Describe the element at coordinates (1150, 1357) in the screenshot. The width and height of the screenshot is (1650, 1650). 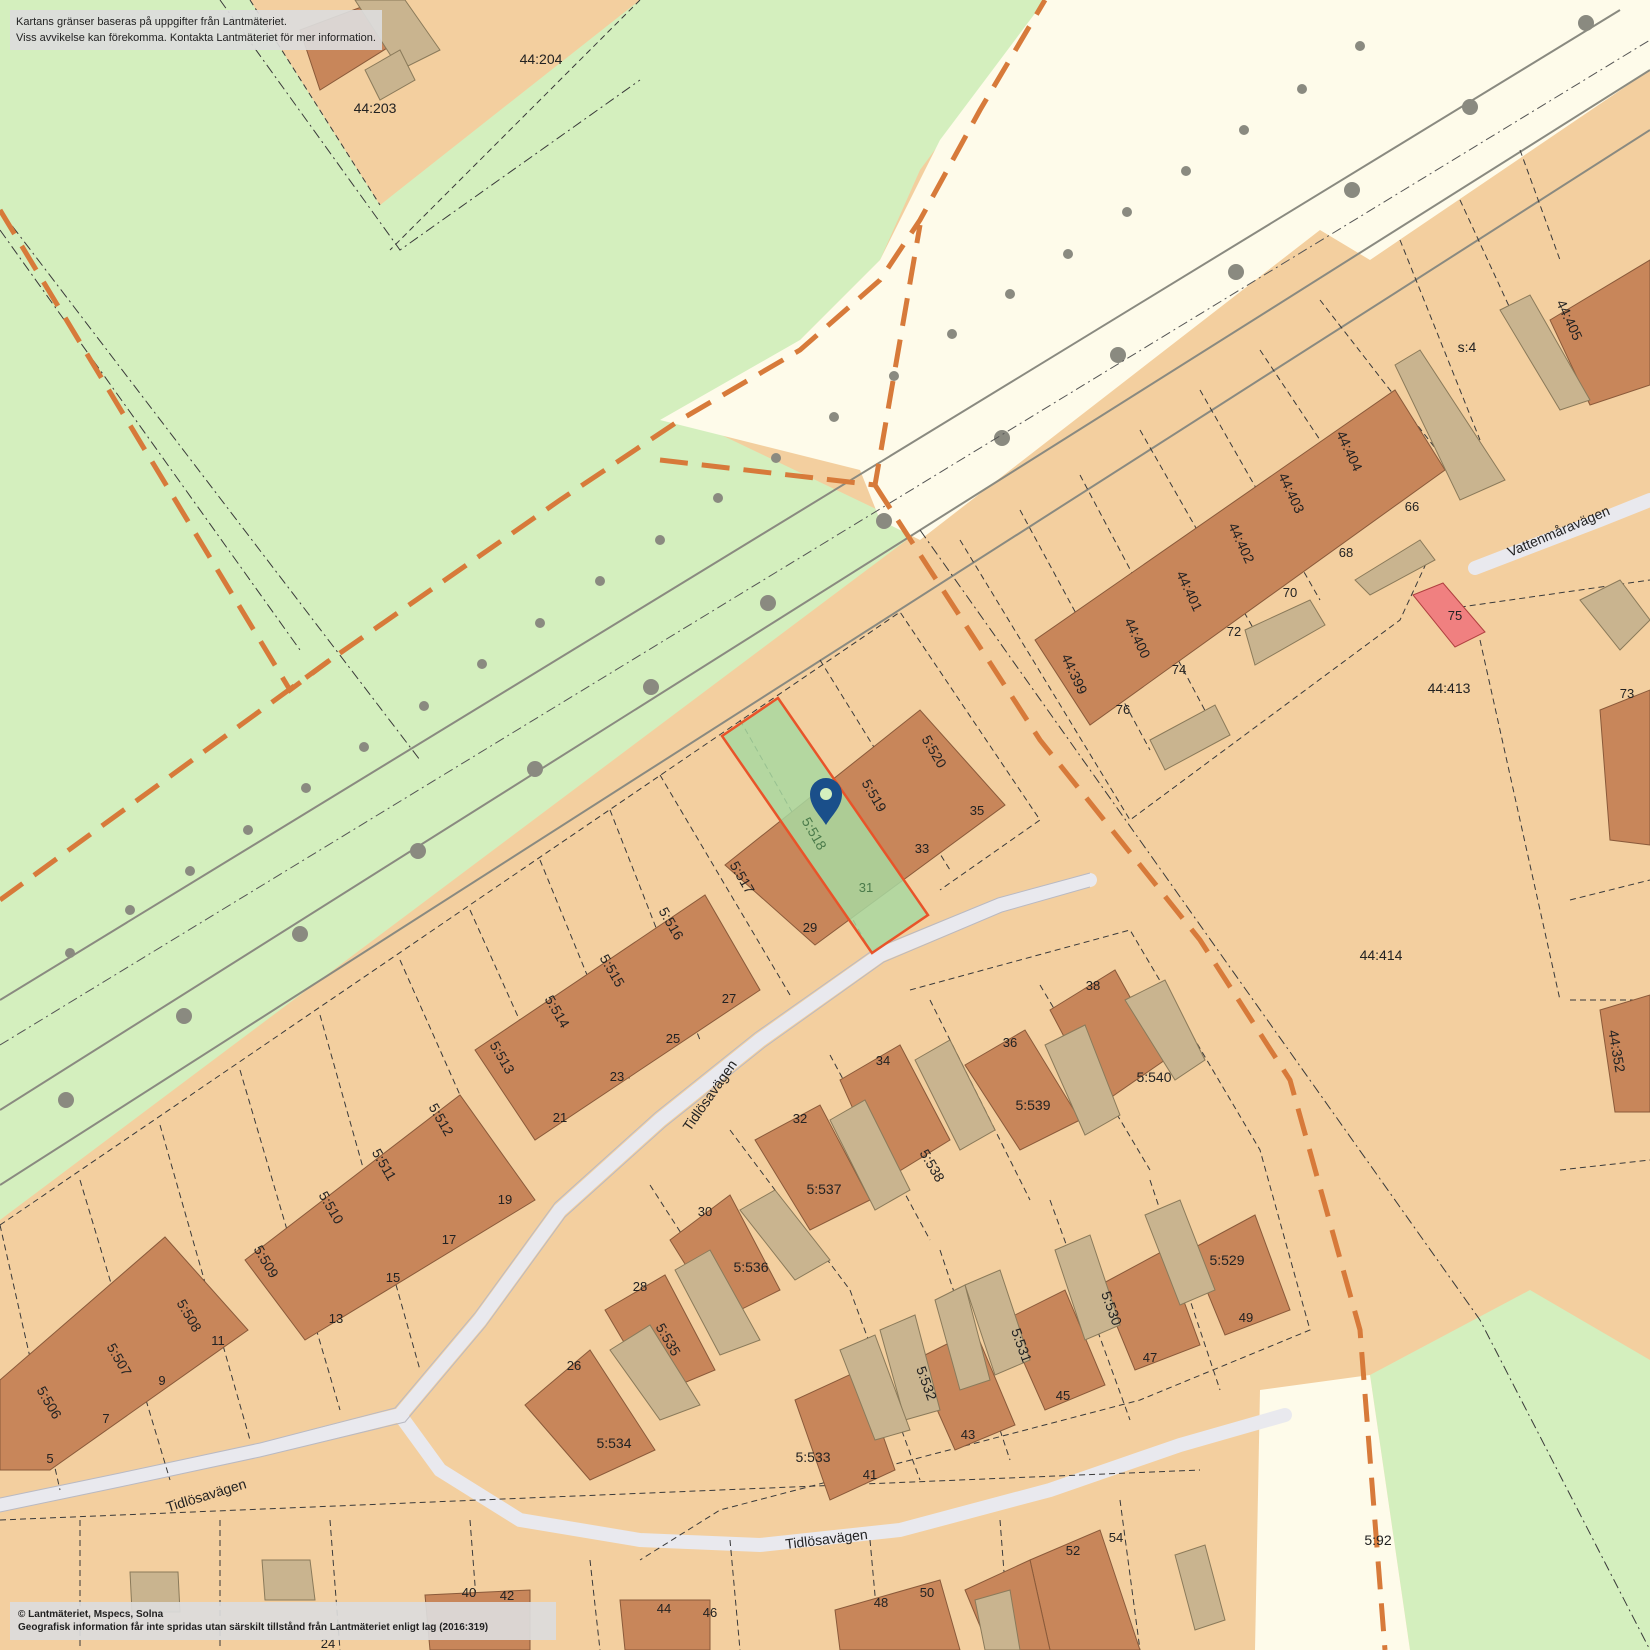
I see `address-label: 47` at that location.